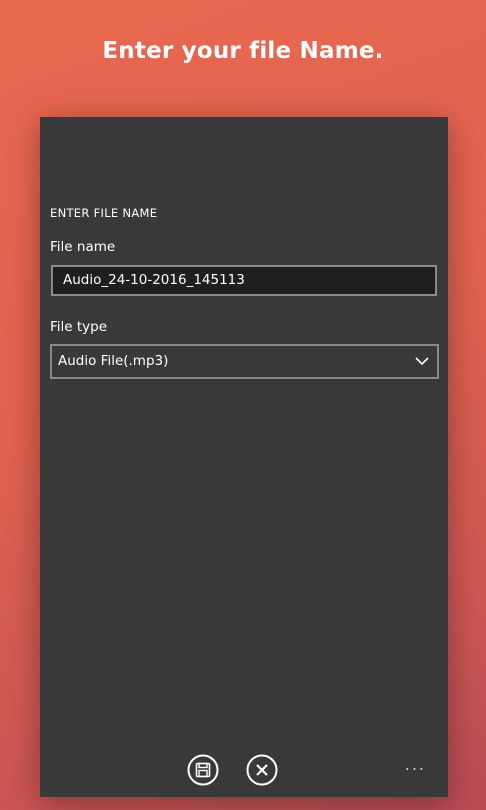  Describe the element at coordinates (243, 51) in the screenshot. I see `page-headline: Enter your file Name.` at that location.